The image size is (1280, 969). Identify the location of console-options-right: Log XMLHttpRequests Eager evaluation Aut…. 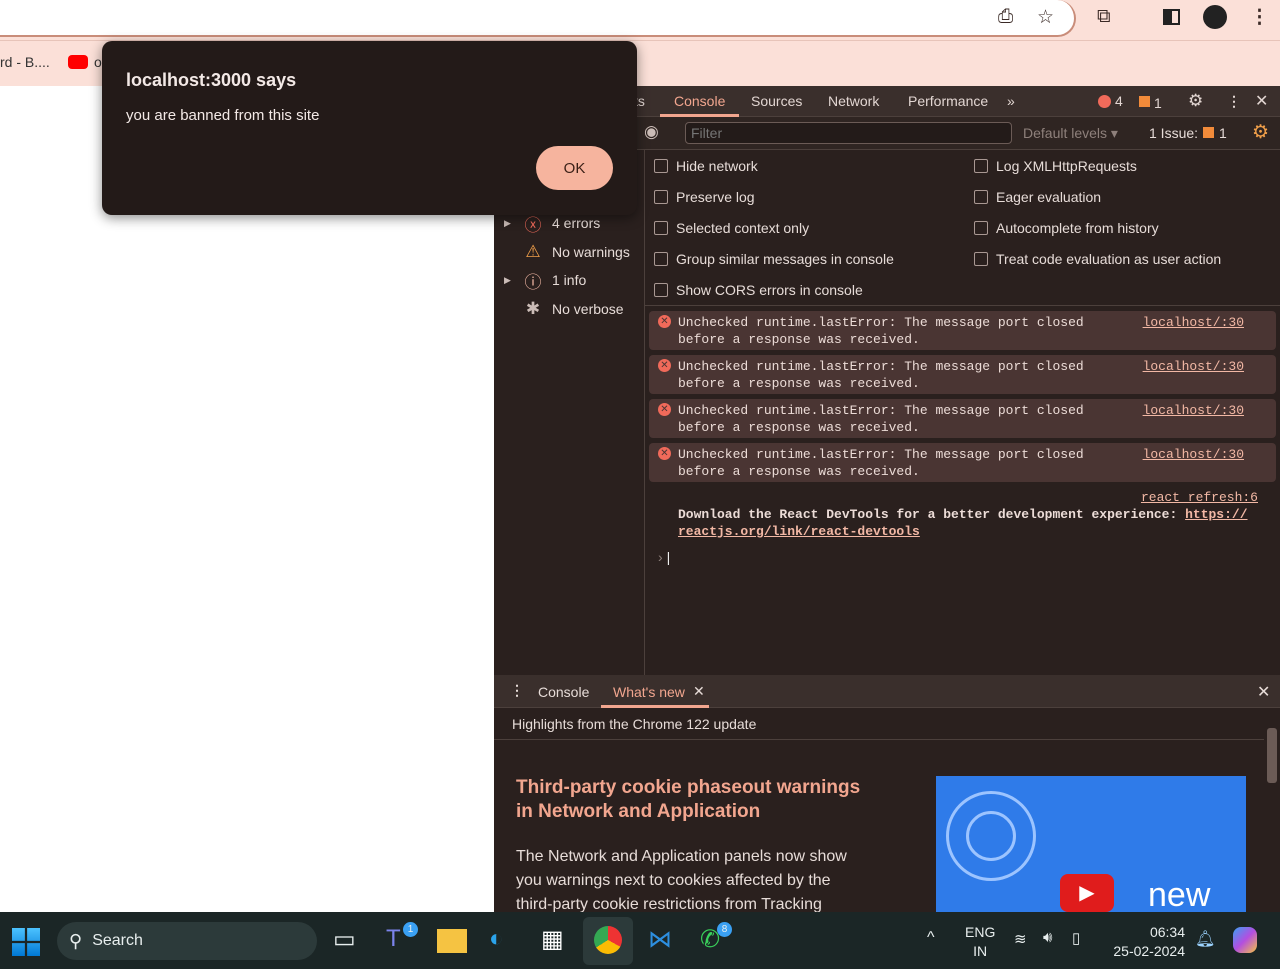
(1097, 212).